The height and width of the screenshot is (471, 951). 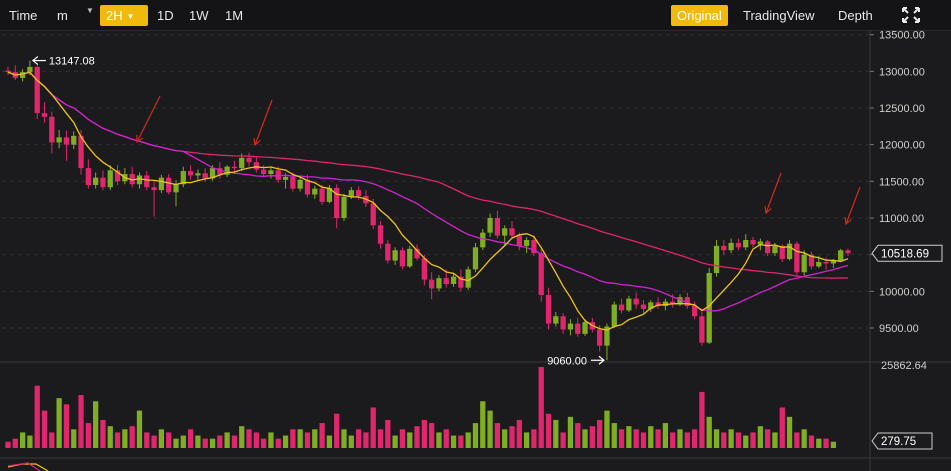 What do you see at coordinates (699, 15) in the screenshot?
I see `view-original-tab: Original` at bounding box center [699, 15].